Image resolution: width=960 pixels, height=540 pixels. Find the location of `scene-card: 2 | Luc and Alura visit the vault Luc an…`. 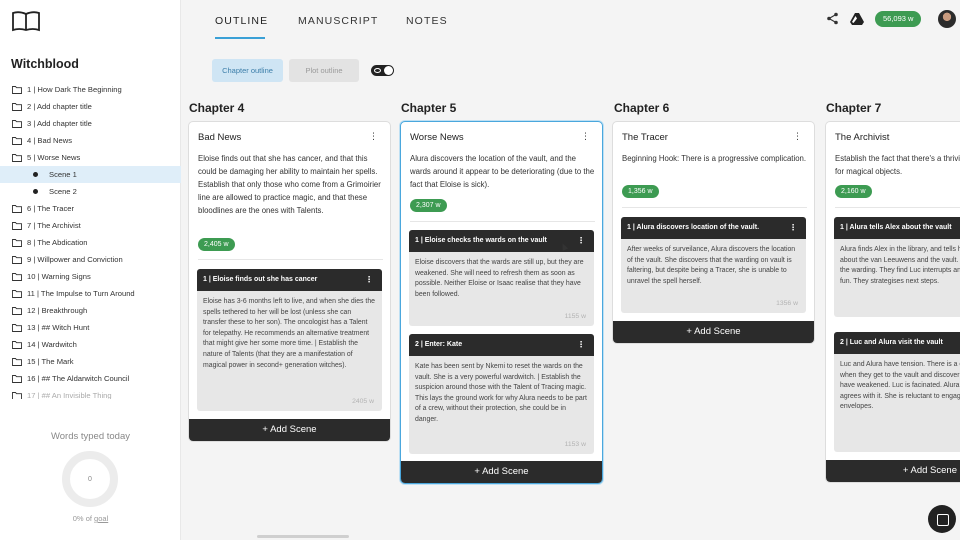

scene-card: 2 | Luc and Alura visit the vault Luc an… is located at coordinates (897, 392).